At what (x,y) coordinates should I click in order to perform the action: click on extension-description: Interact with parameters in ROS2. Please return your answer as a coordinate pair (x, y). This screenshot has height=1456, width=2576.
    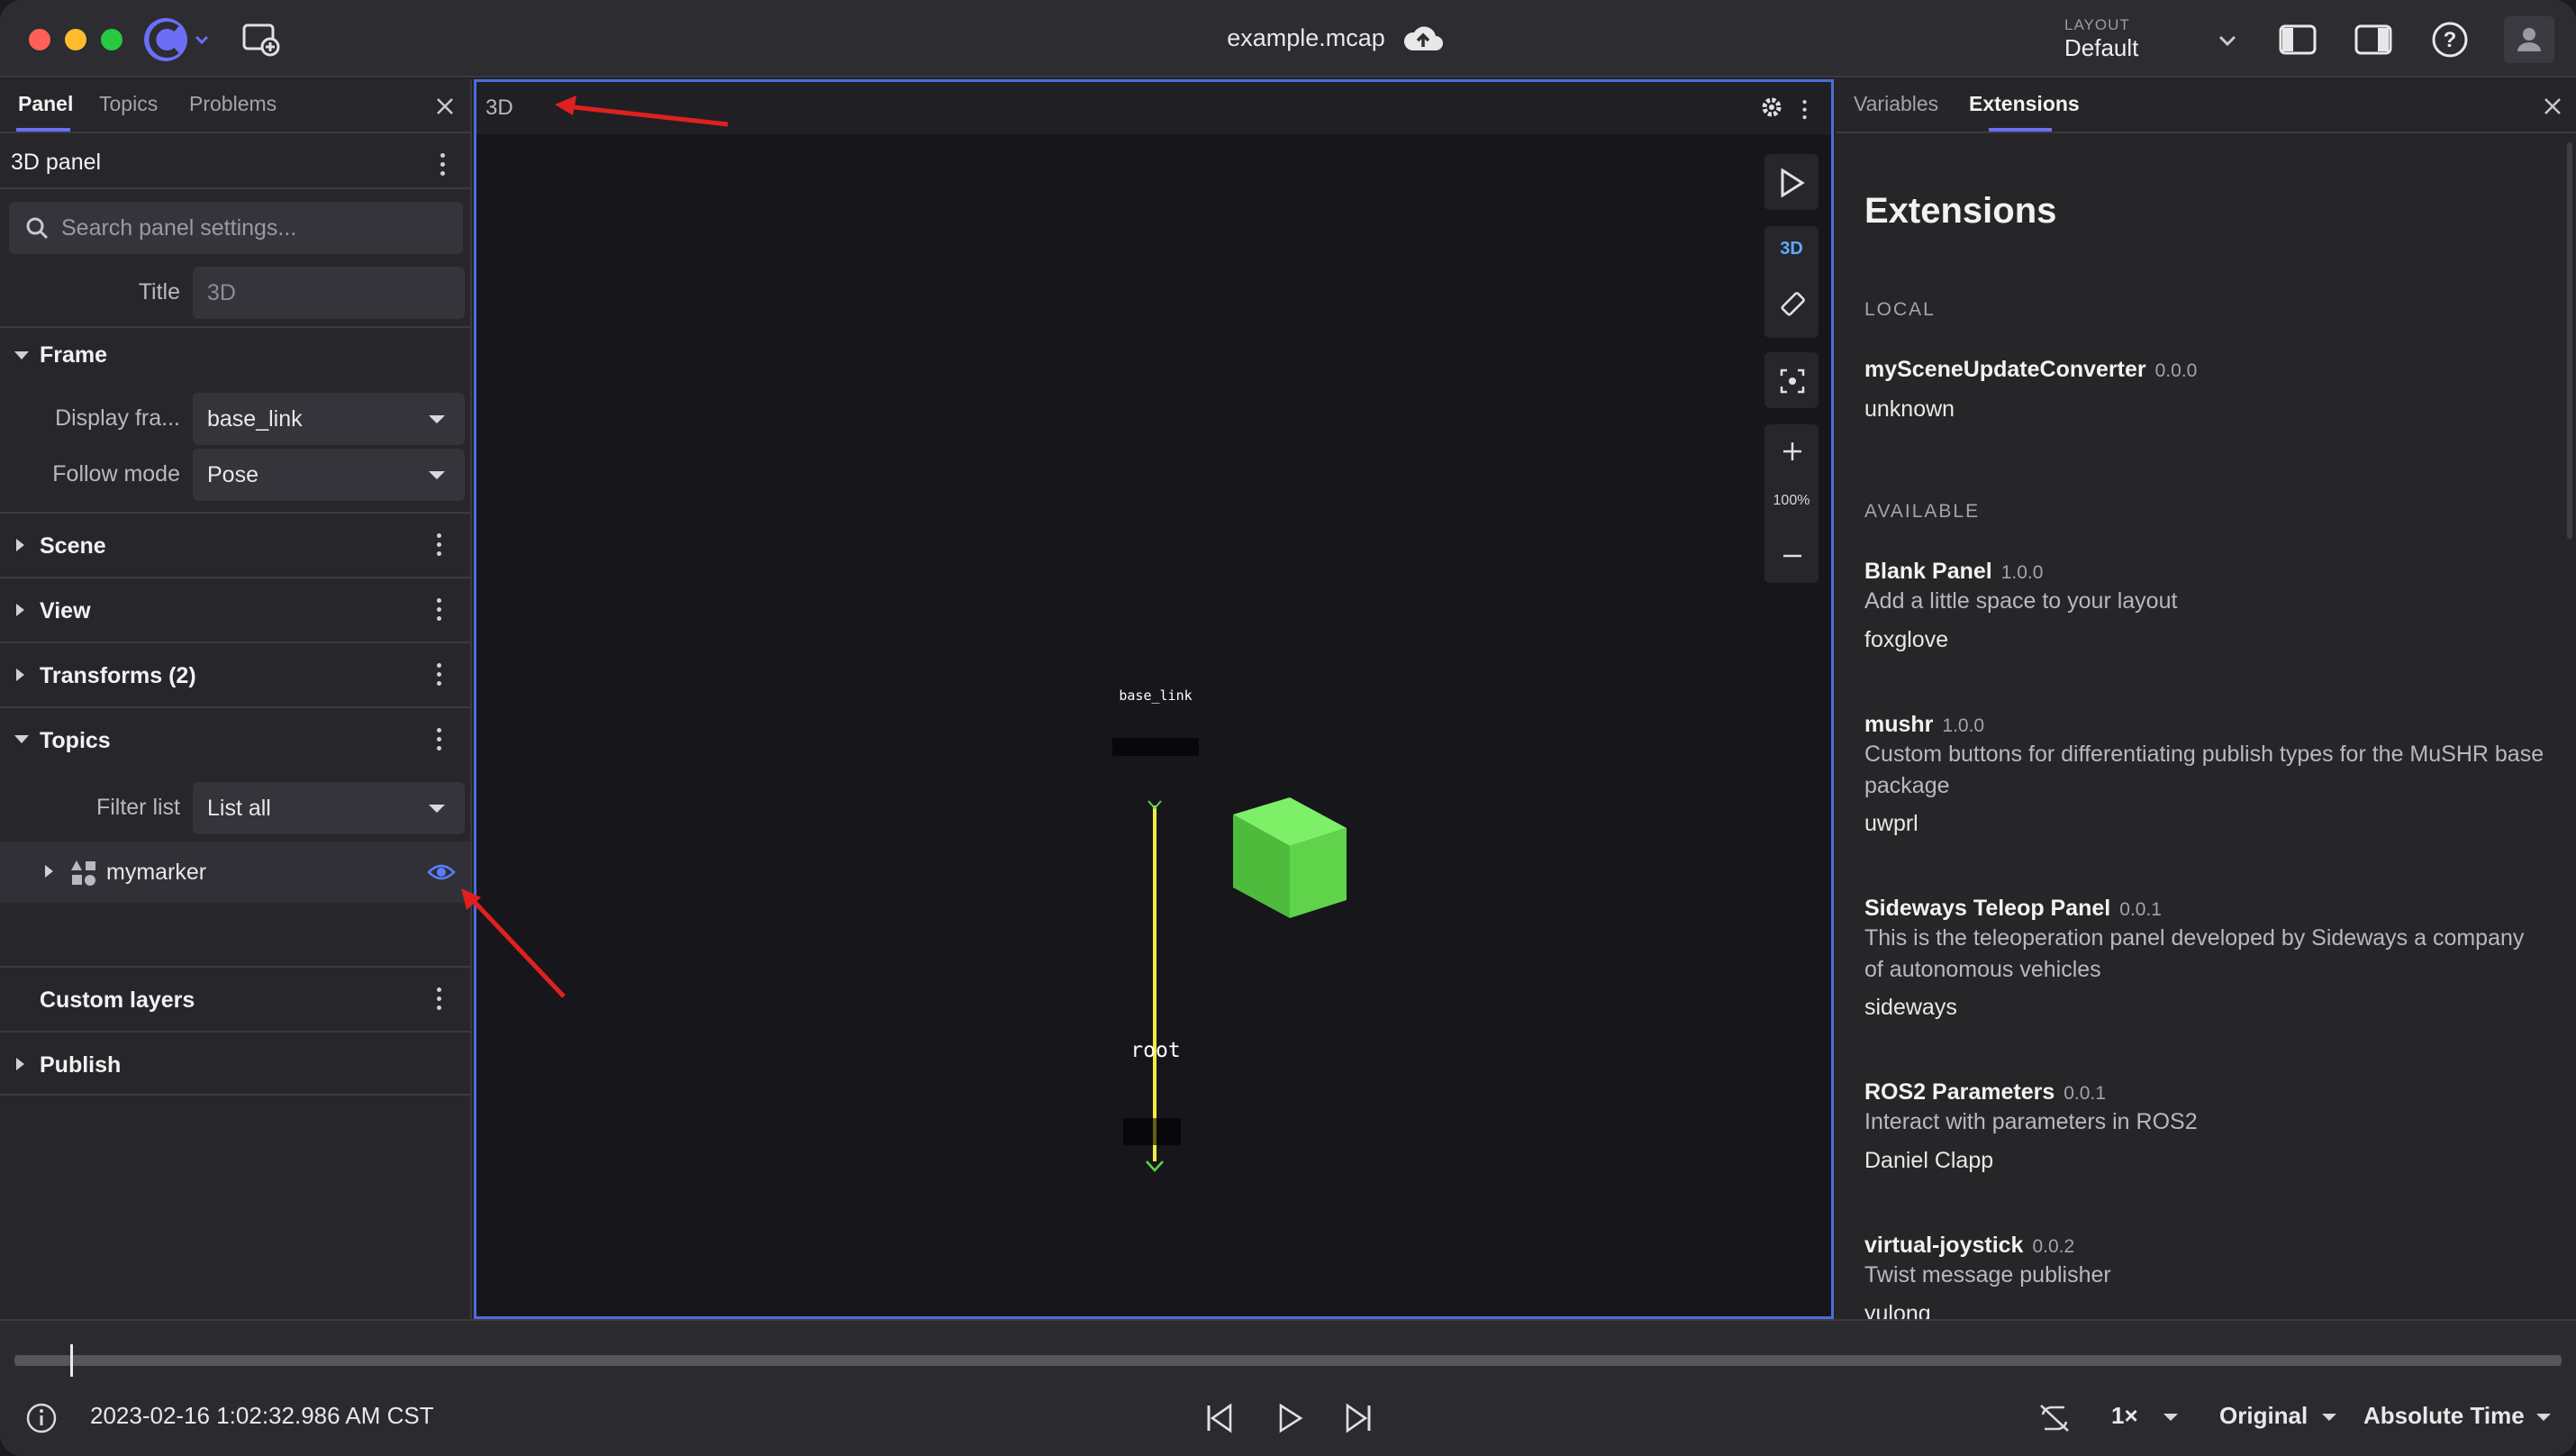
    Looking at the image, I should click on (2031, 1122).